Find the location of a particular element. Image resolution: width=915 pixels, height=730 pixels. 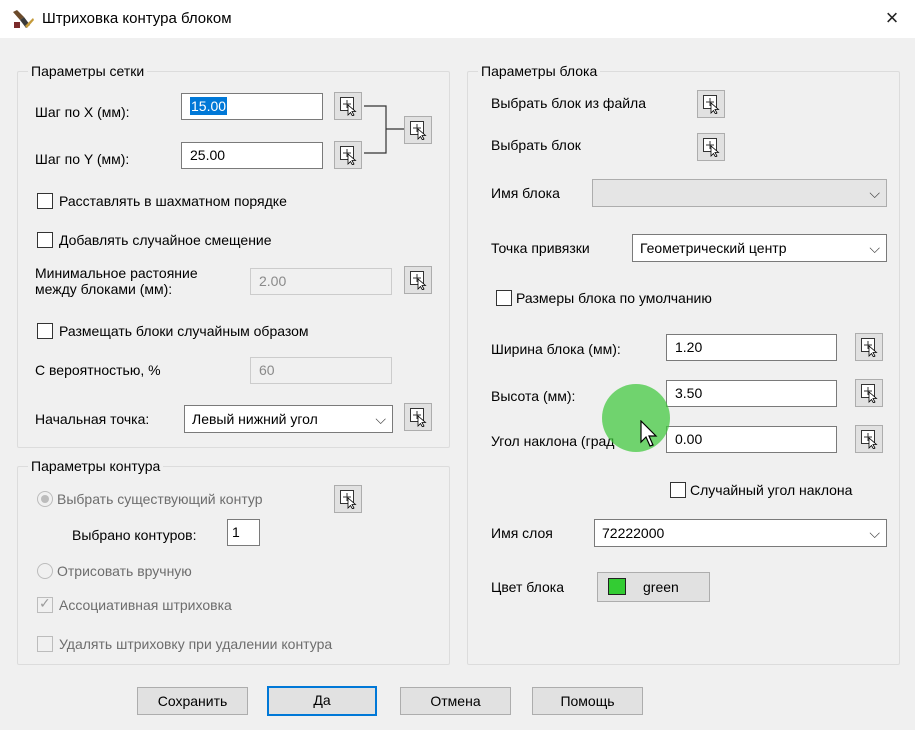

help-button: Помощь is located at coordinates (587, 701).